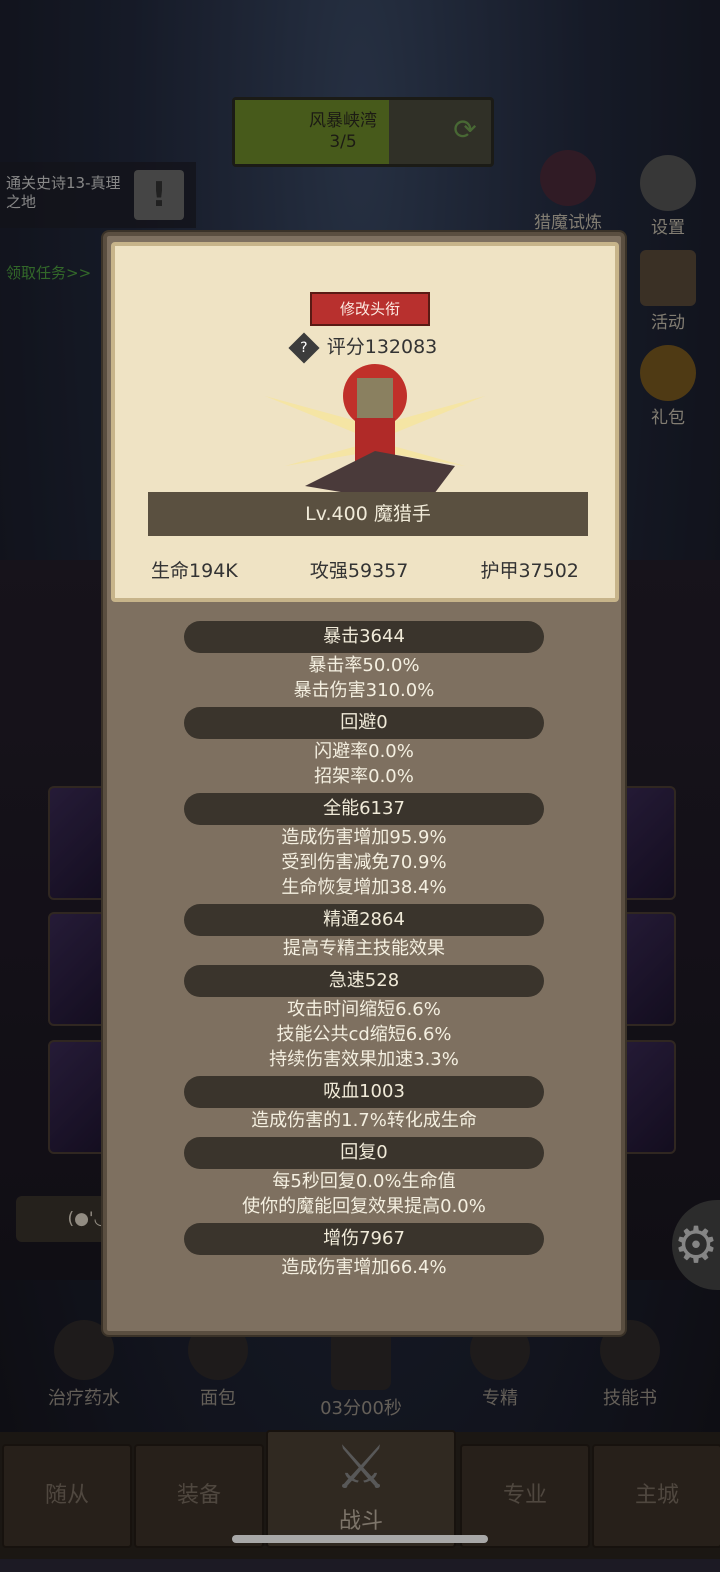 This screenshot has width=720, height=1572. Describe the element at coordinates (364, 1153) in the screenshot. I see `stat-head: 回复0` at that location.